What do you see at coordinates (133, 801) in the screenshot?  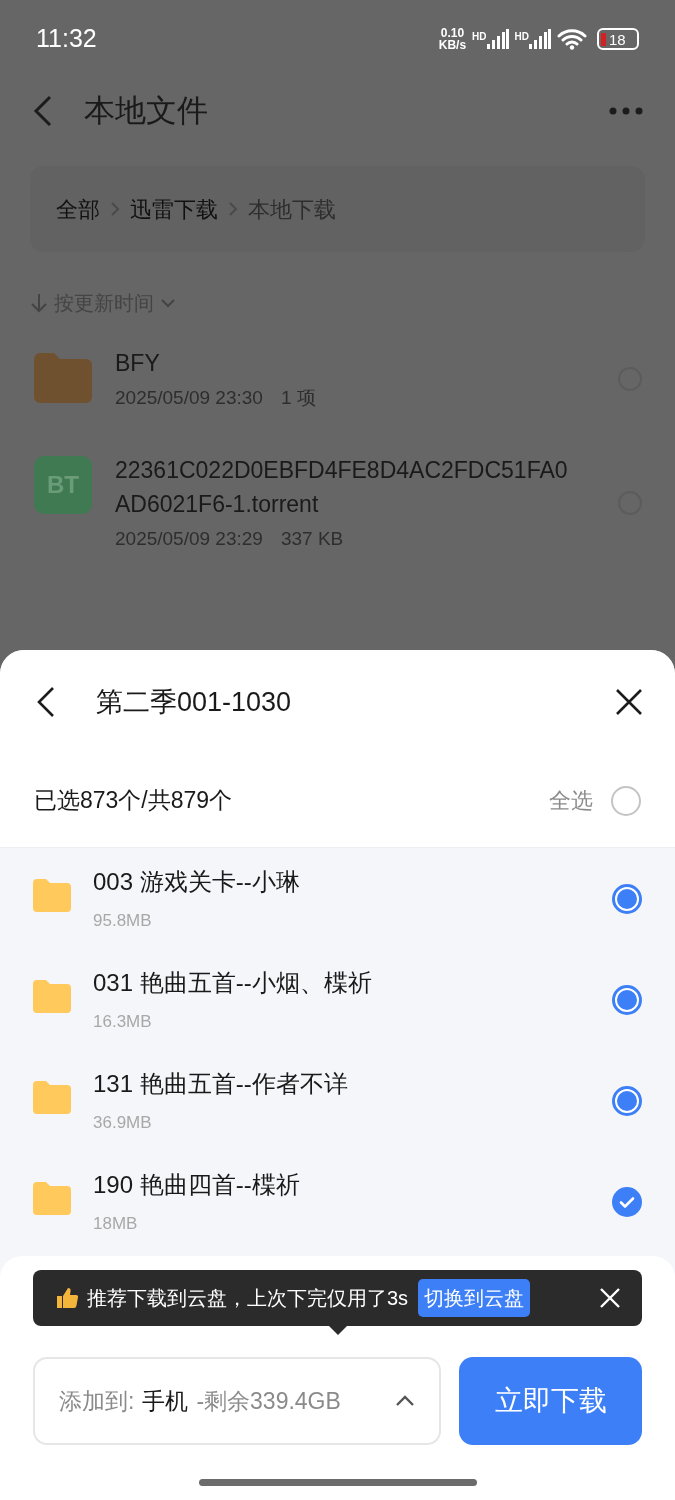 I see `selection-count: 已选873个/共879个` at bounding box center [133, 801].